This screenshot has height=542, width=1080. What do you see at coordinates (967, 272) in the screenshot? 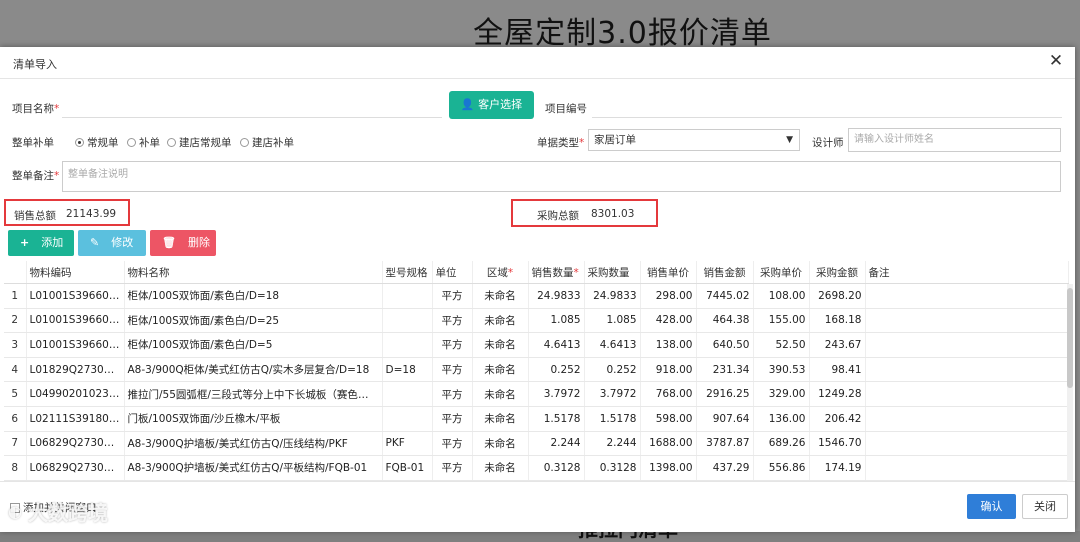
I see `column-header: 备注` at bounding box center [967, 272].